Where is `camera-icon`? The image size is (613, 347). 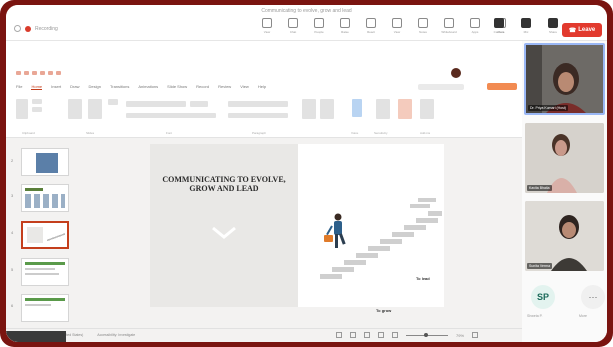 camera-icon is located at coordinates (499, 23).